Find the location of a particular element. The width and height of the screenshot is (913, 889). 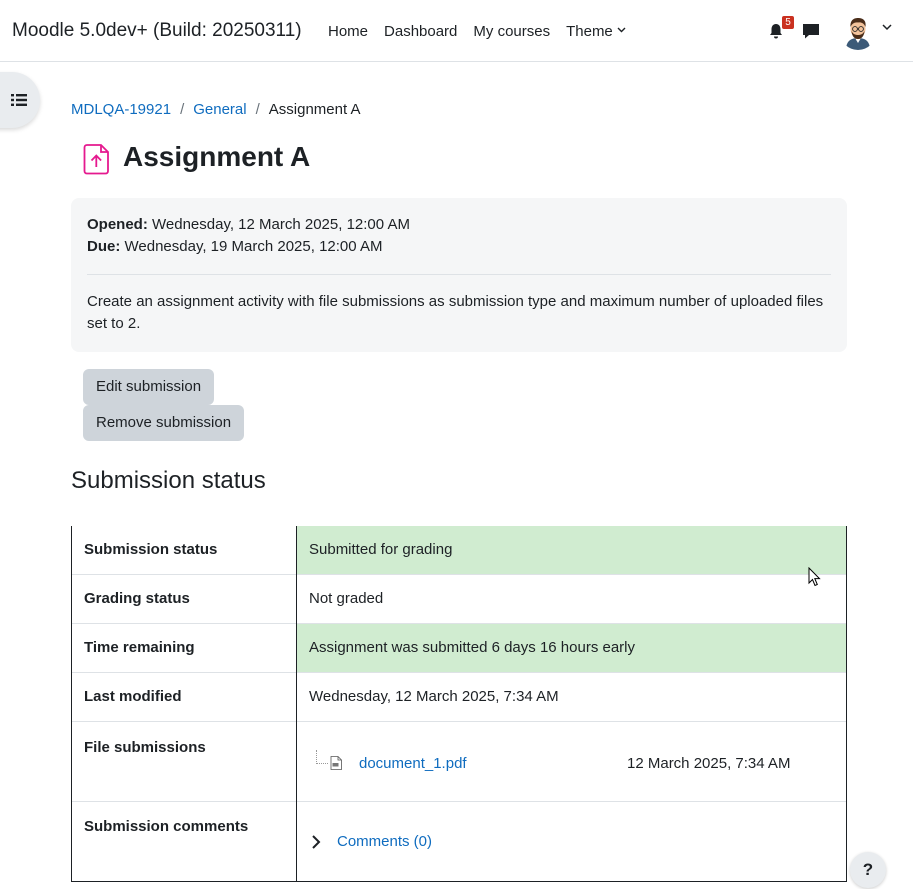

due-date: Due: Wednesday, 19 March 2025, 12:00 AM is located at coordinates (459, 247).